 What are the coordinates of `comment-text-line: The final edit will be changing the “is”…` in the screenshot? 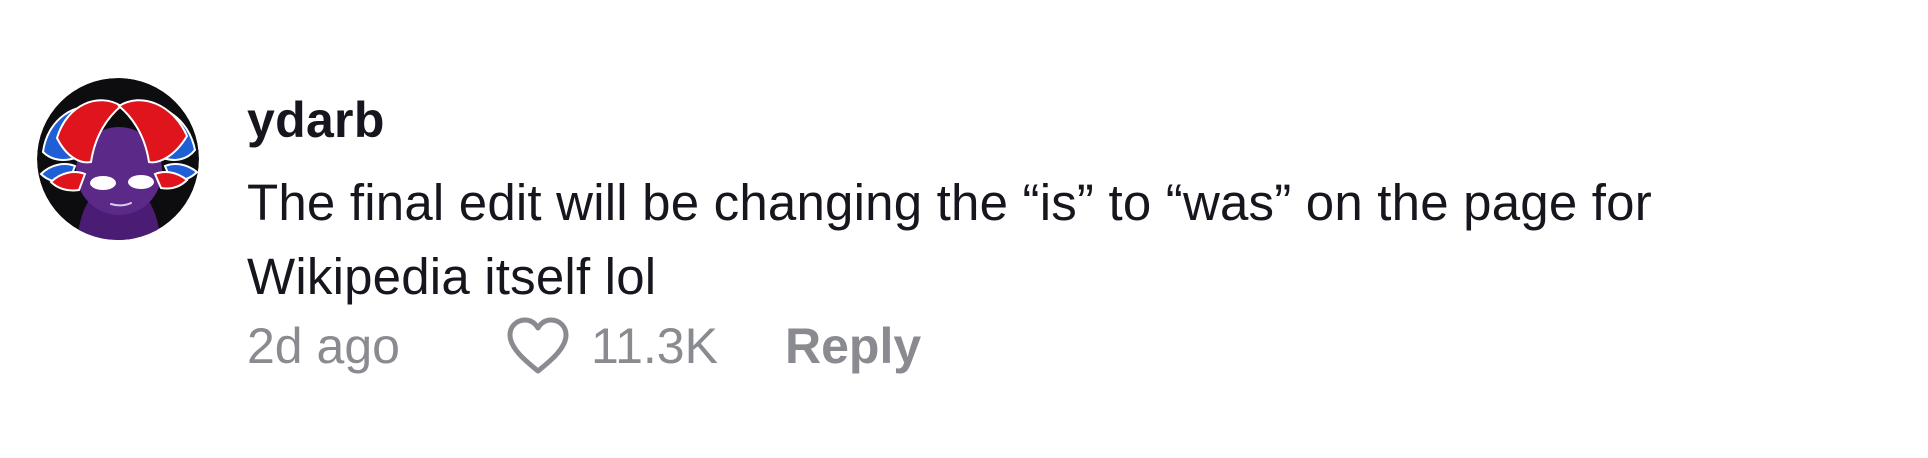 It's located at (949, 202).